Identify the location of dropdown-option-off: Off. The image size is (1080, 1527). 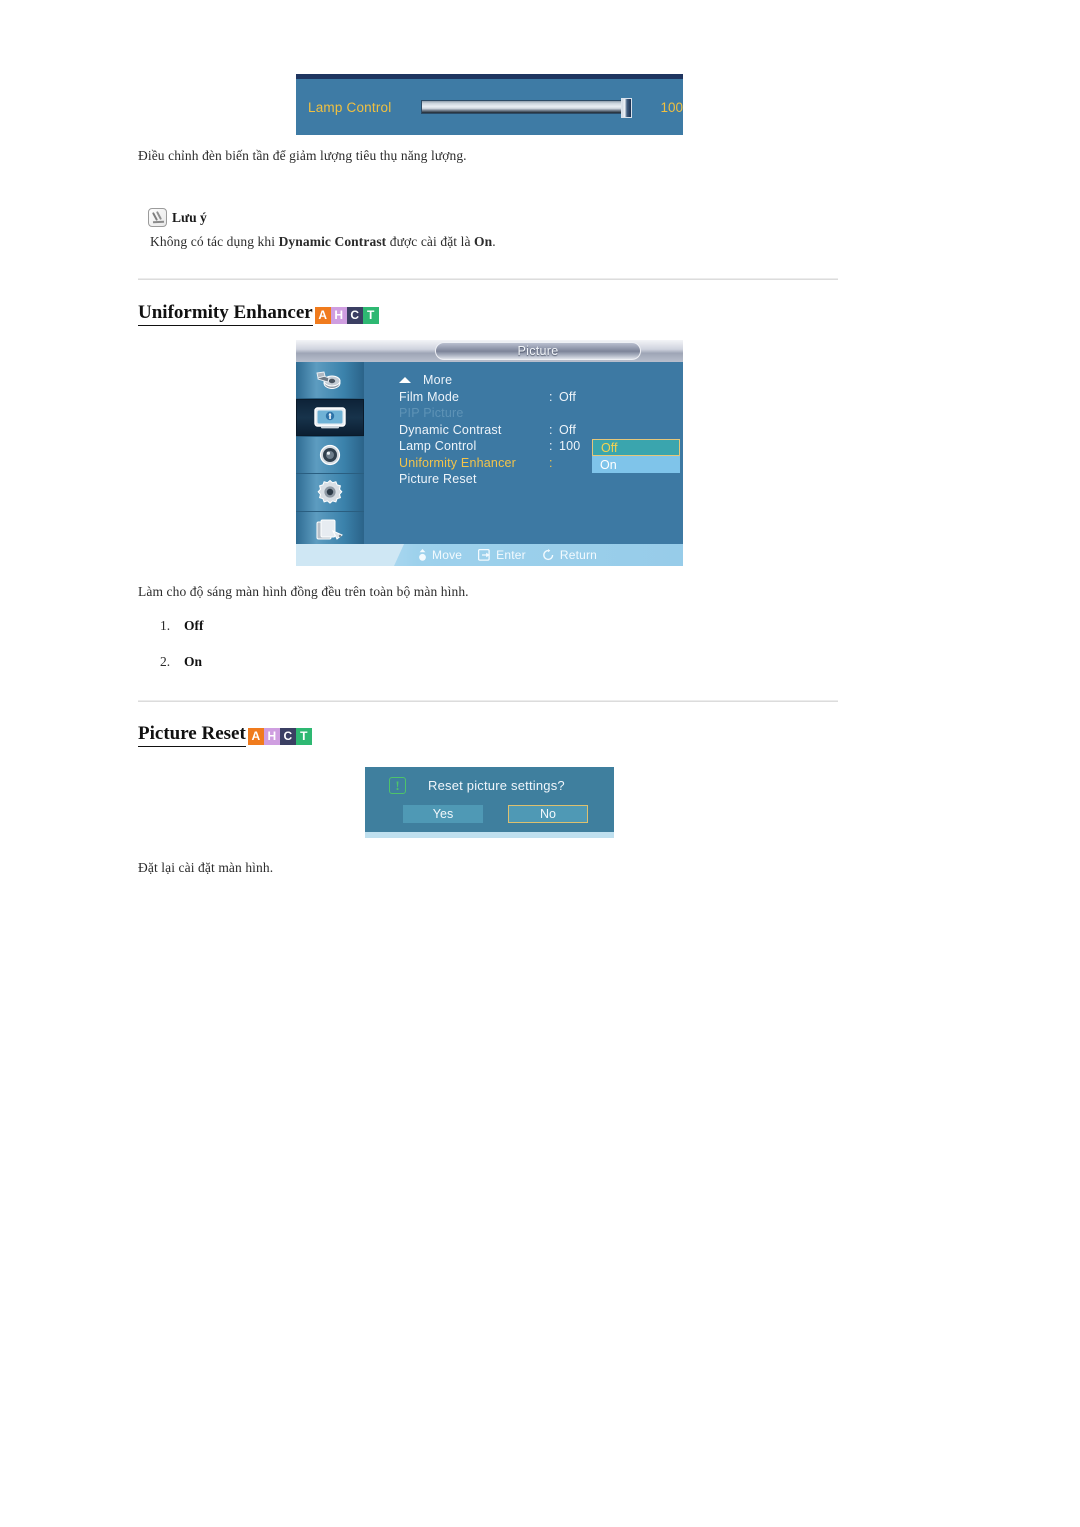
(636, 447).